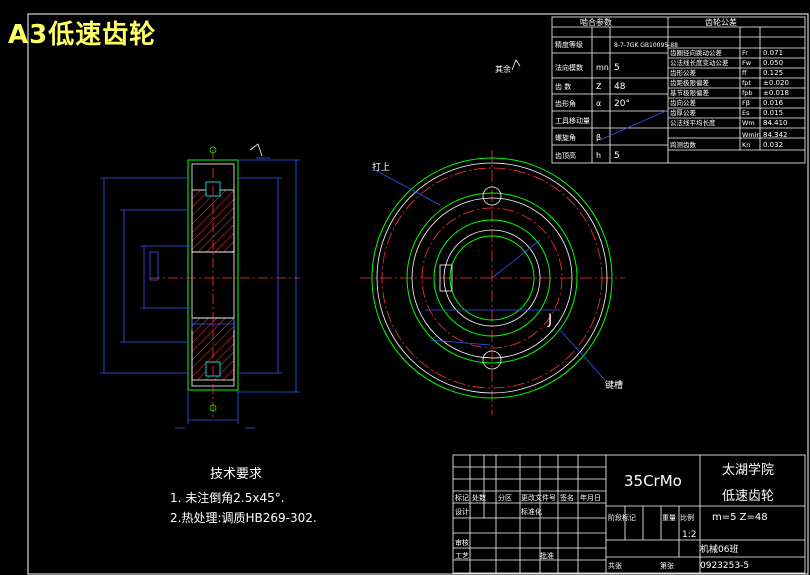 This screenshot has width=810, height=575. I want to click on tolerance-value: 0.071, so click(773, 53).